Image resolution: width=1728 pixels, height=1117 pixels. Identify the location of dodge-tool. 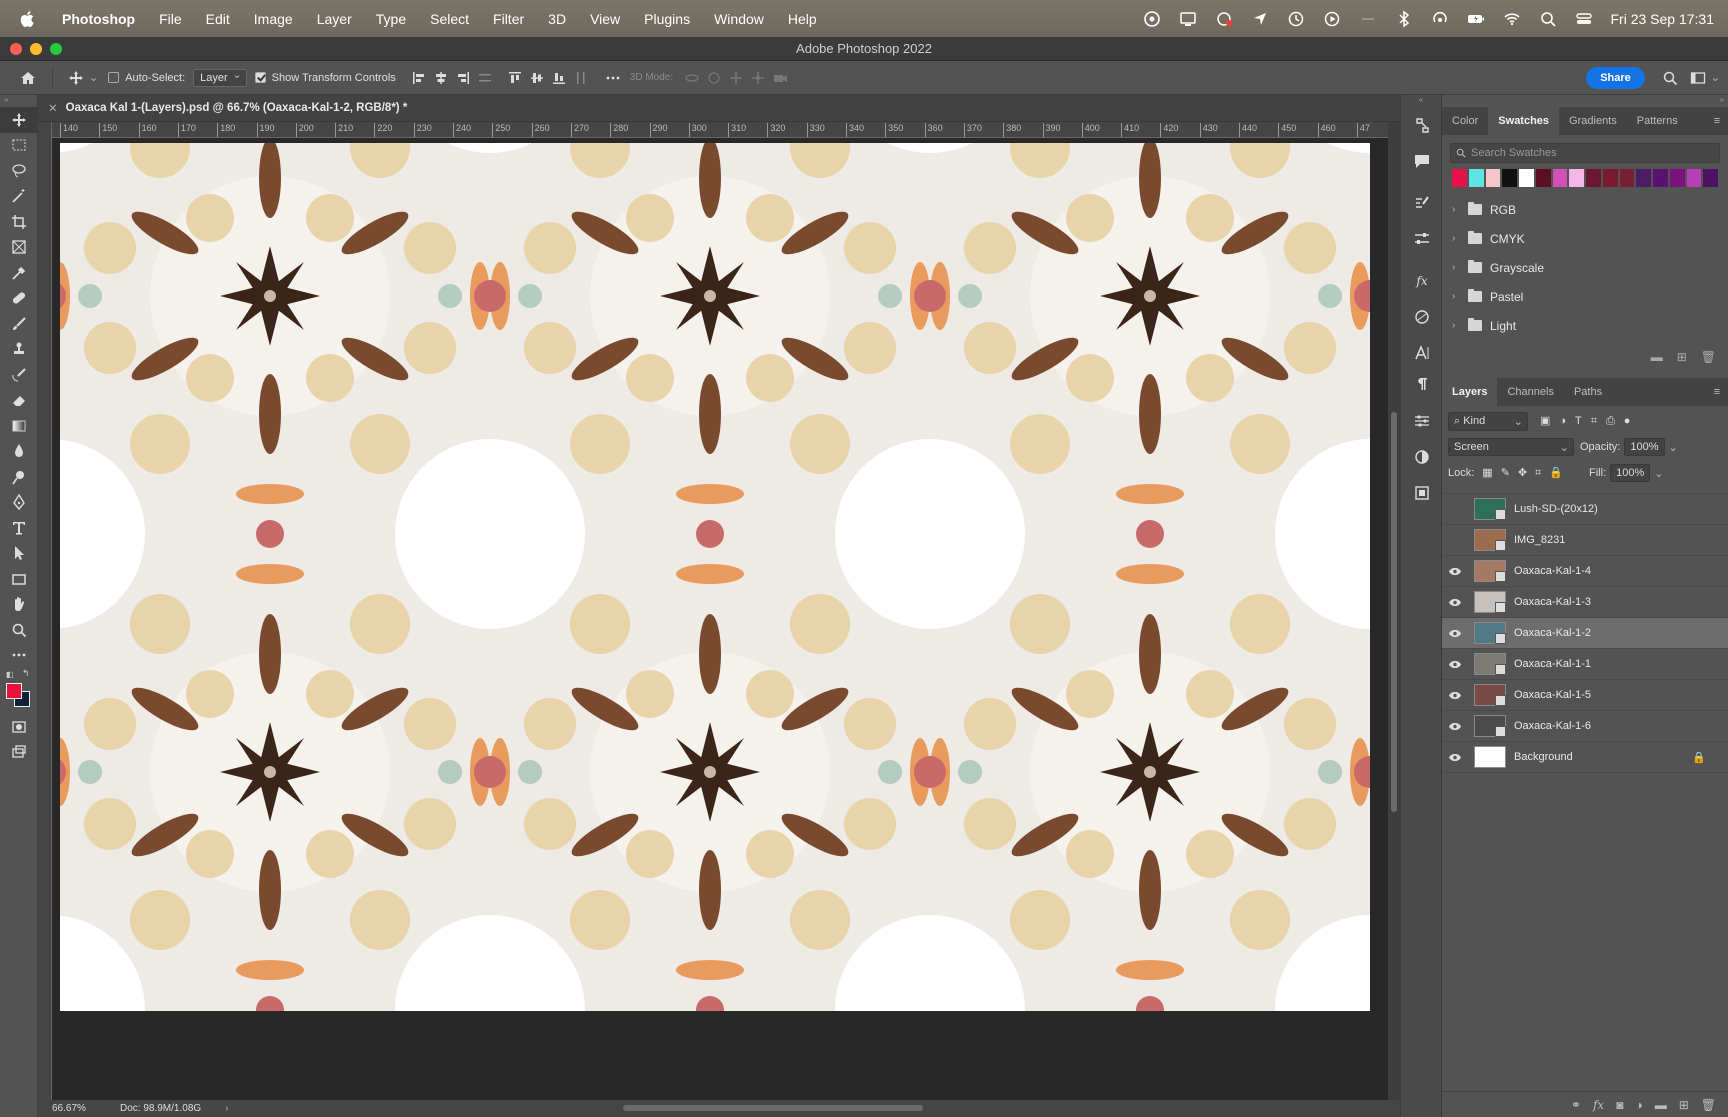
(19, 477).